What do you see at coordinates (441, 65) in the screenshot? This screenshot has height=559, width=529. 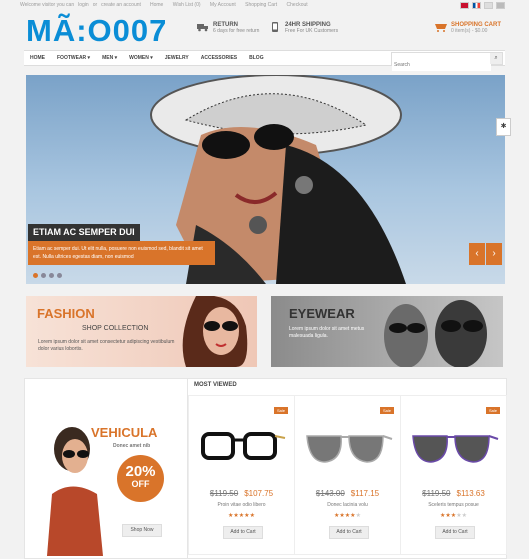 I see `search-input` at bounding box center [441, 65].